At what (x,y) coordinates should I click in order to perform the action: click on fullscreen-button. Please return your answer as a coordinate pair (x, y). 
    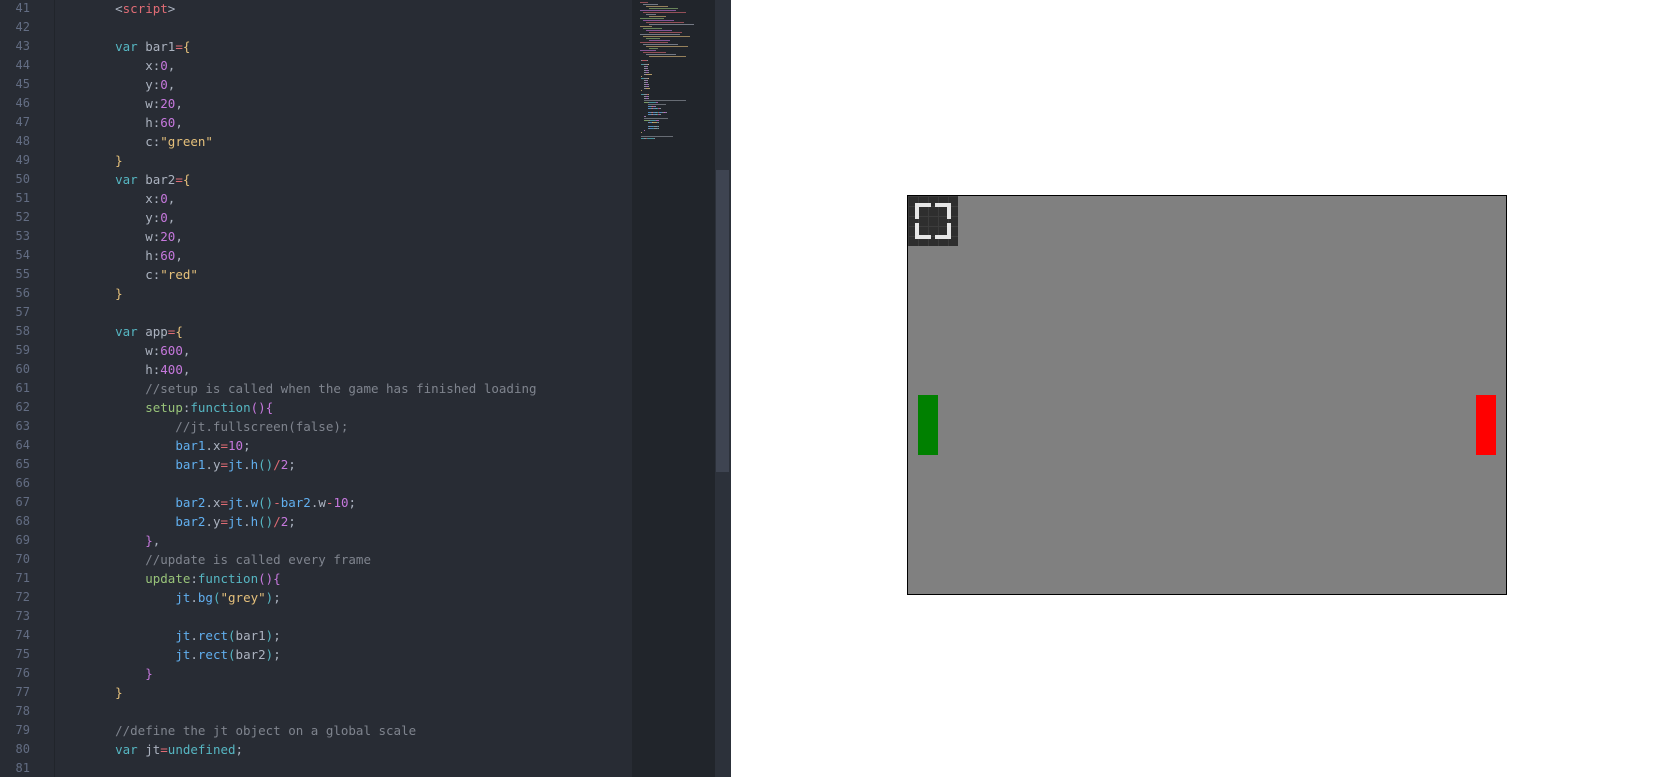
    Looking at the image, I should click on (933, 221).